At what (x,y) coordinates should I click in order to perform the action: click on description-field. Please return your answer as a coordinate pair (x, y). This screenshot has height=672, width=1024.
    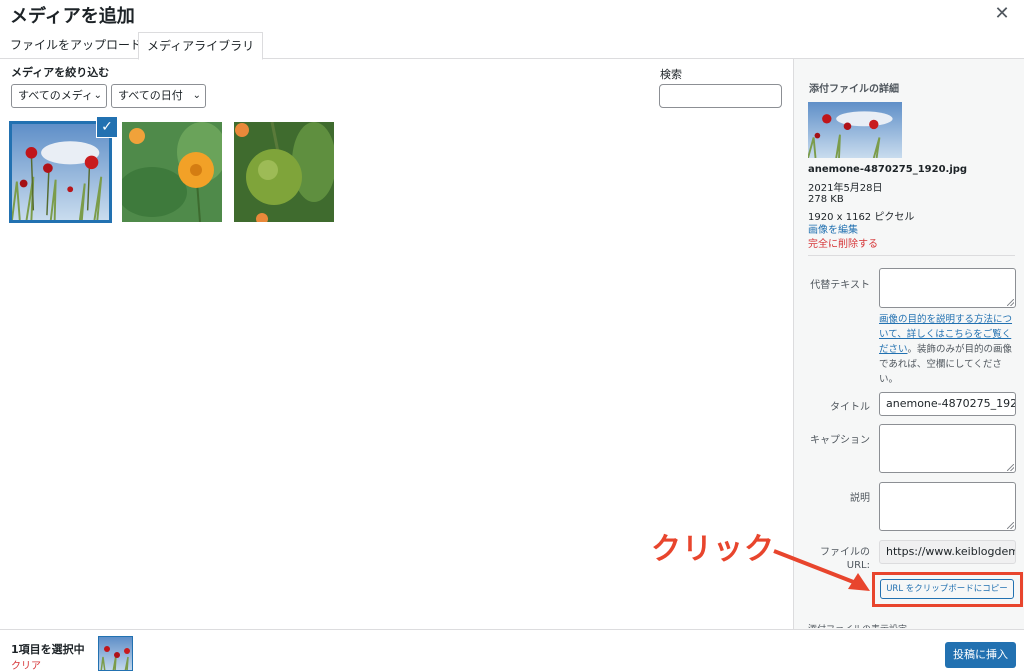
    Looking at the image, I should click on (947, 506).